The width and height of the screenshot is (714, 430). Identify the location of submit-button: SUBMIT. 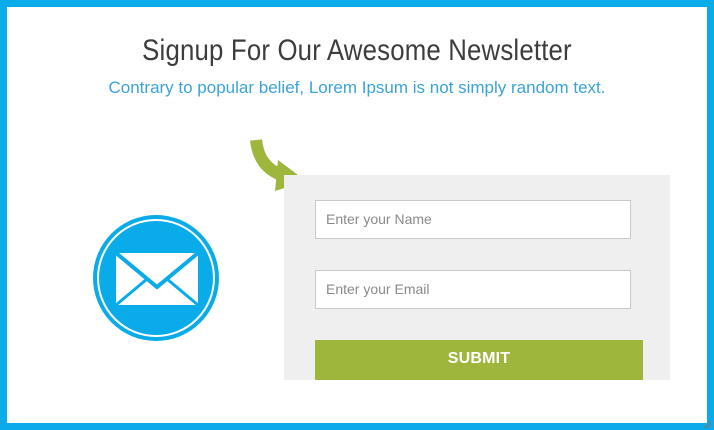
(479, 360).